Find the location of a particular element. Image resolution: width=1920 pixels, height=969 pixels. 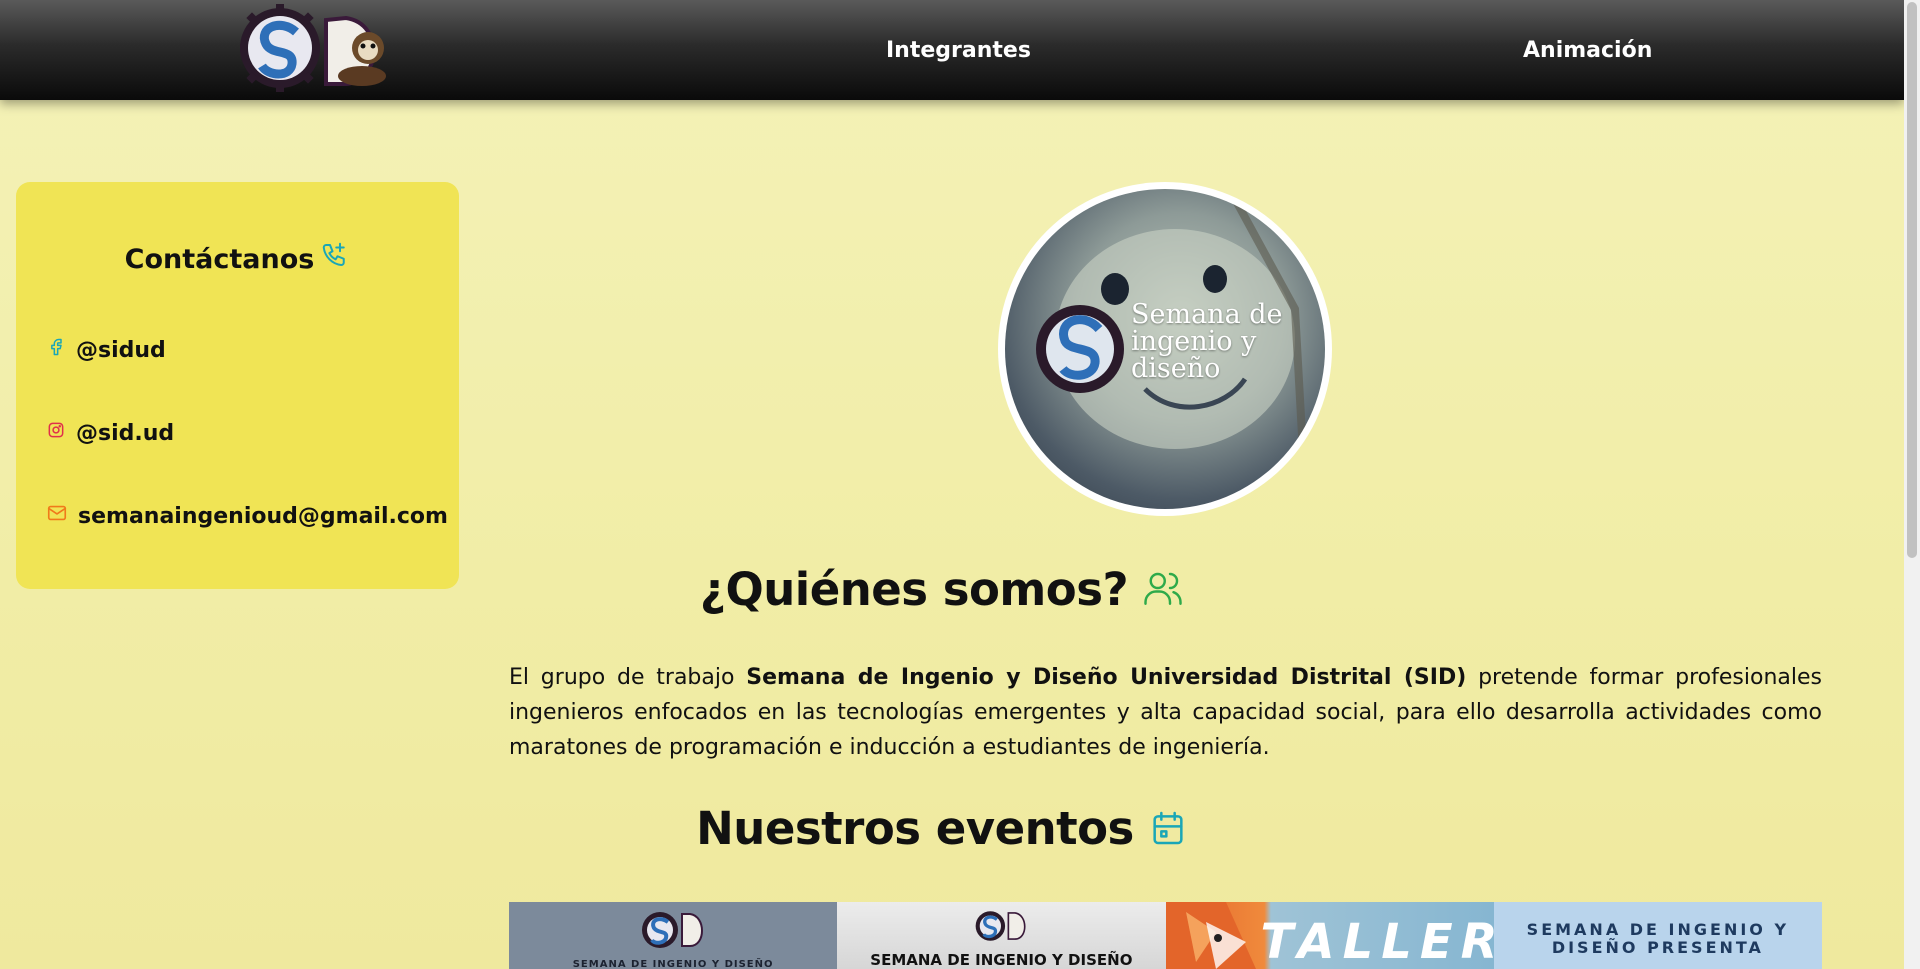

scrollbar-thumb is located at coordinates (1912, 280).